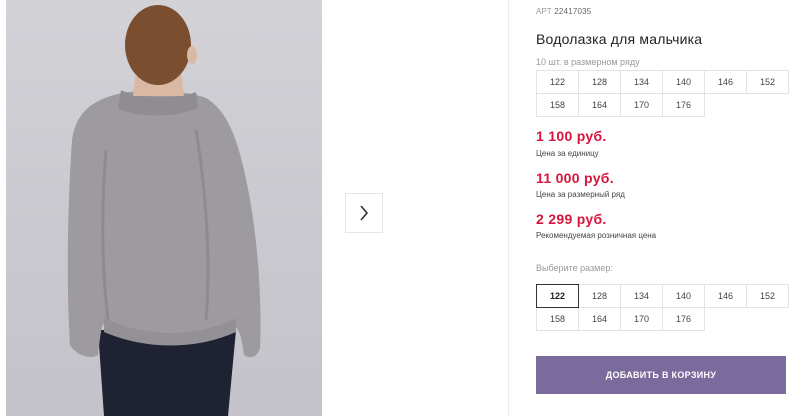 The image size is (800, 416). I want to click on product-title: Водолазка для мальчика, so click(619, 39).